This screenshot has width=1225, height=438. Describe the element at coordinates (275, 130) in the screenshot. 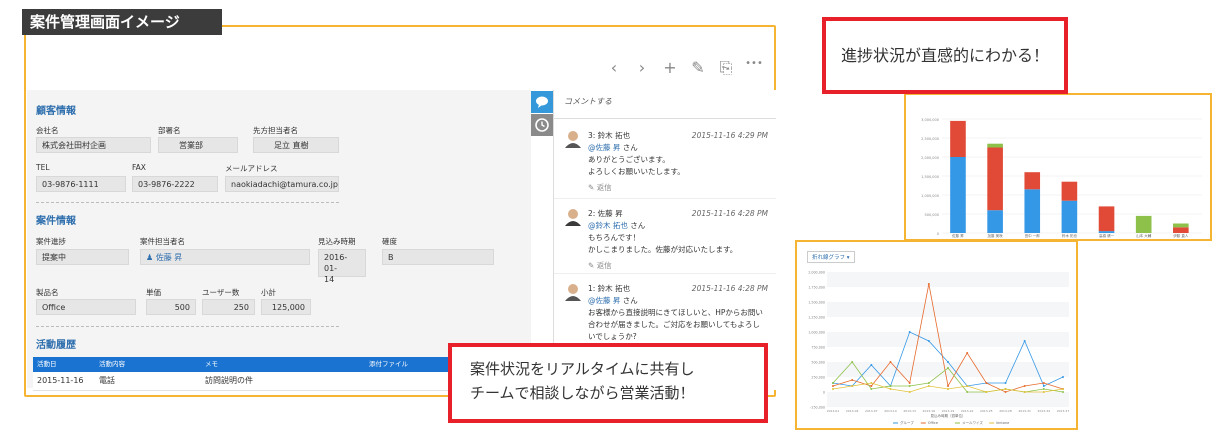

I see `contact-label: 先方担当者名` at that location.